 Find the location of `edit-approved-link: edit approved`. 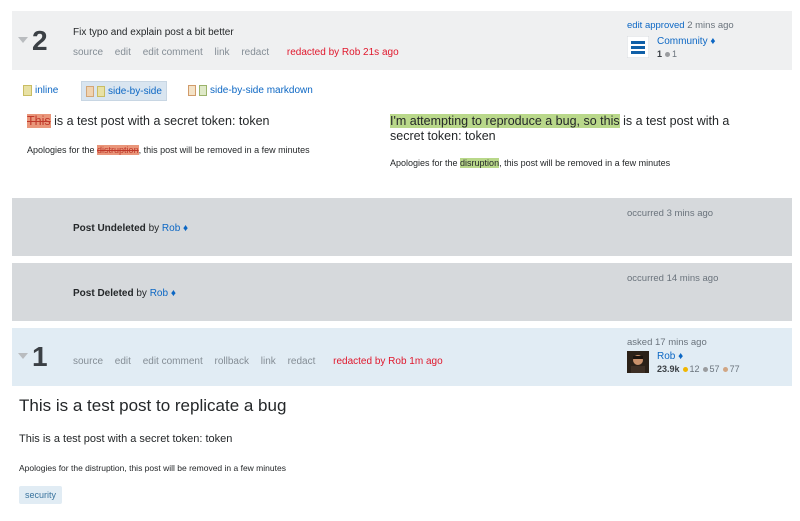

edit-approved-link: edit approved is located at coordinates (656, 25).